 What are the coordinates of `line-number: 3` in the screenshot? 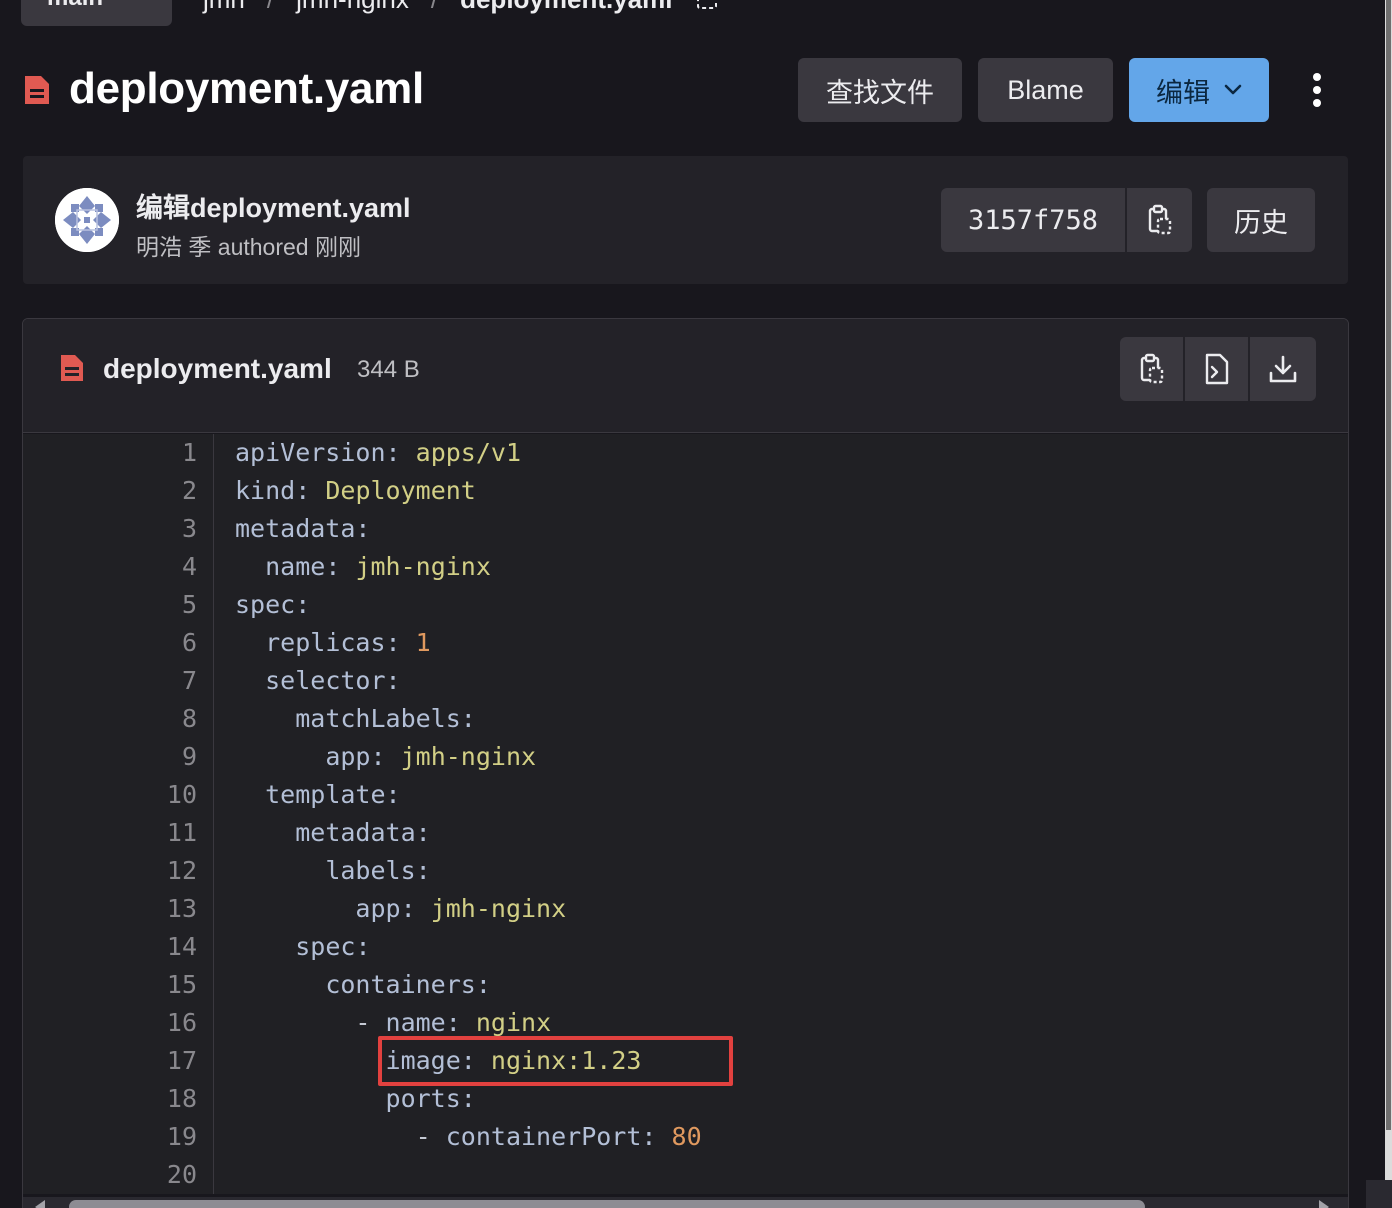 It's located at (189, 529).